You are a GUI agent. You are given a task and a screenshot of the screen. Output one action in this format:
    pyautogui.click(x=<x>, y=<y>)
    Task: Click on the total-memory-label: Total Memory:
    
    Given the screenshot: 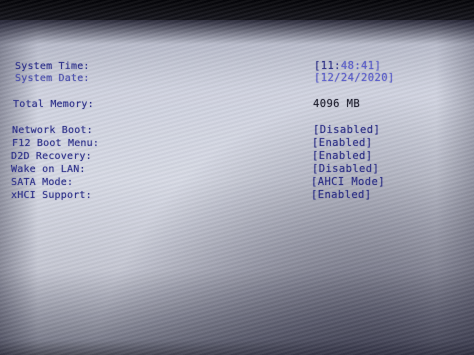 What is the action you would take?
    pyautogui.click(x=53, y=104)
    